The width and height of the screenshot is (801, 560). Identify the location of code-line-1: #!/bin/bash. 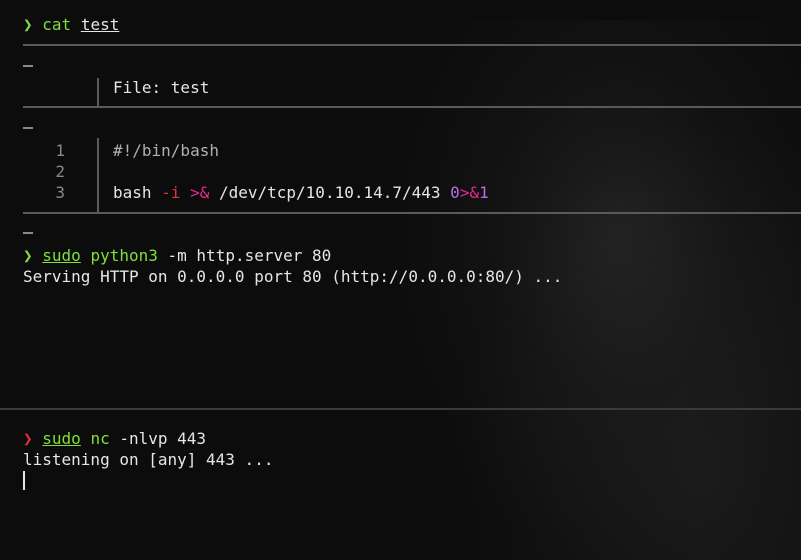
(166, 150).